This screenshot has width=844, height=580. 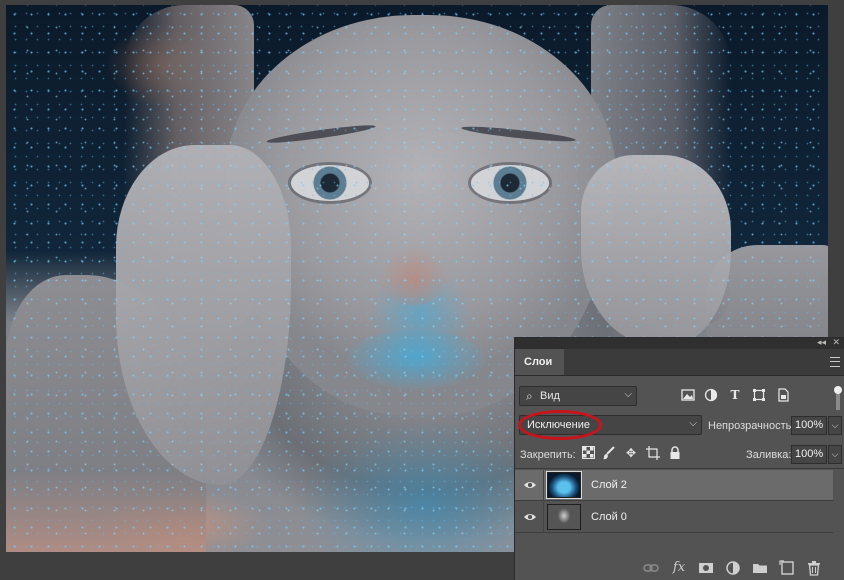 What do you see at coordinates (787, 568) in the screenshot?
I see `new-layer-icon` at bounding box center [787, 568].